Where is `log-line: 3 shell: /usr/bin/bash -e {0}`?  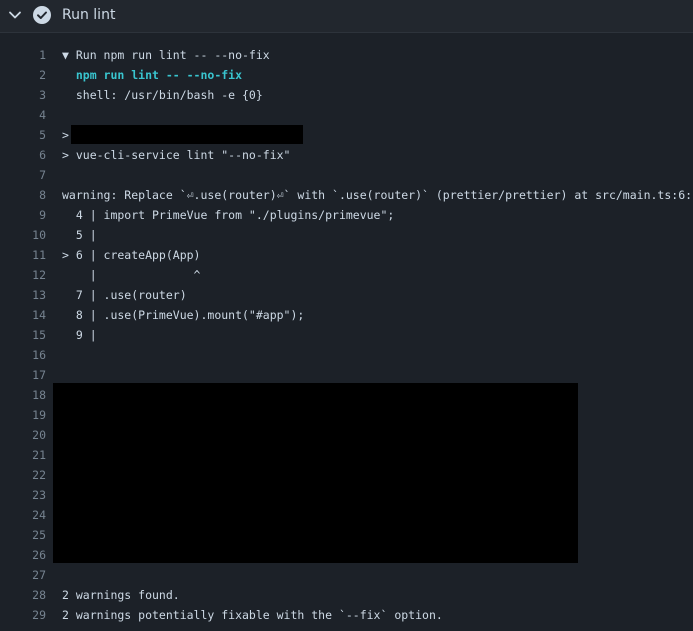 log-line: 3 shell: /usr/bin/bash -e {0} is located at coordinates (346, 95).